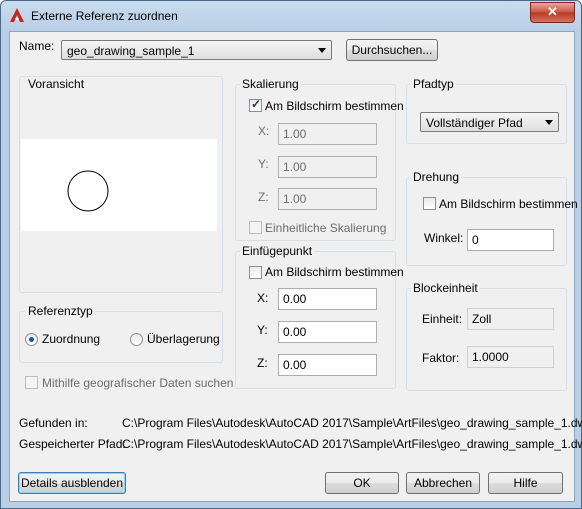 This screenshot has height=509, width=582. I want to click on insertion-y-label: Y:, so click(262, 330).